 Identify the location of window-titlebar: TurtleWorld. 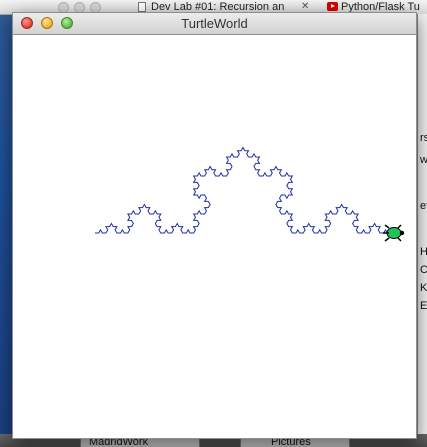
(214, 24).